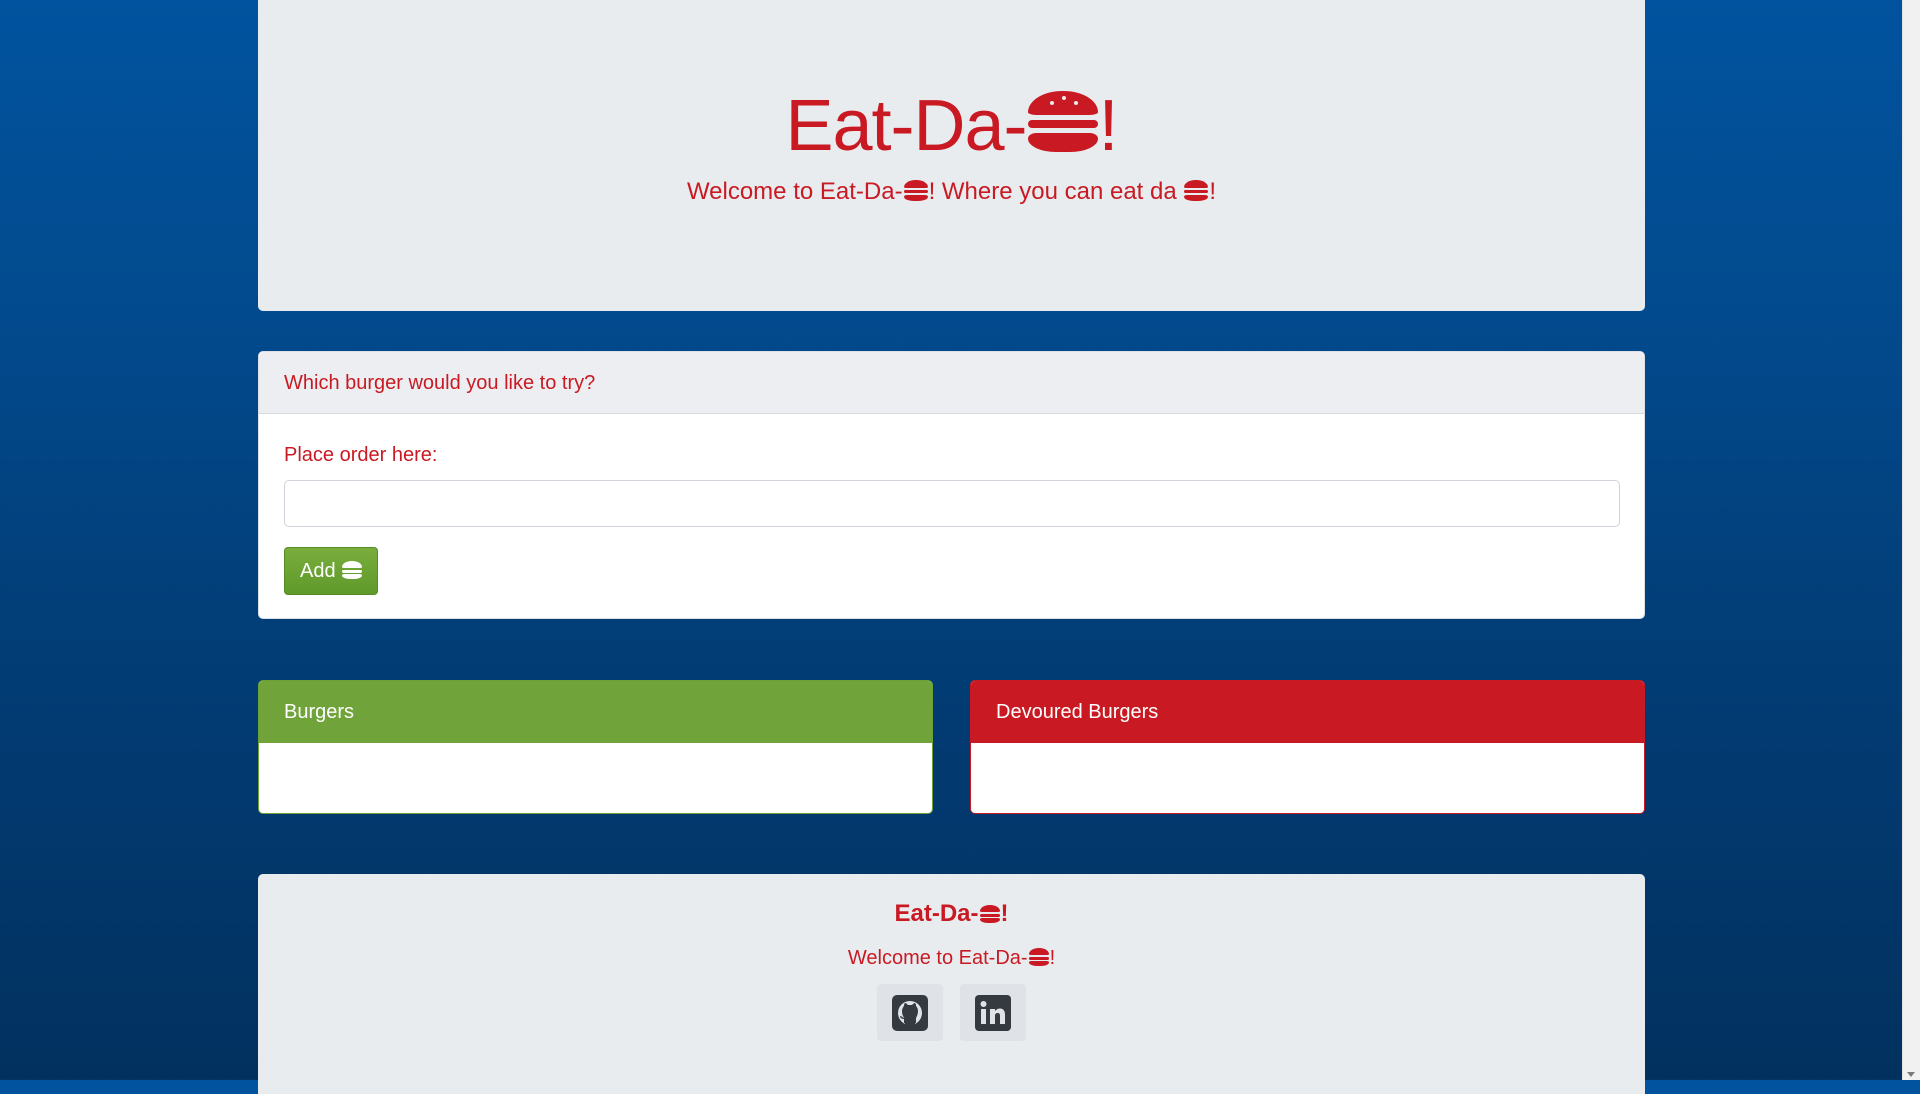 The image size is (1920, 1094). What do you see at coordinates (951, 913) in the screenshot?
I see `footer-title: Eat-Da-!` at bounding box center [951, 913].